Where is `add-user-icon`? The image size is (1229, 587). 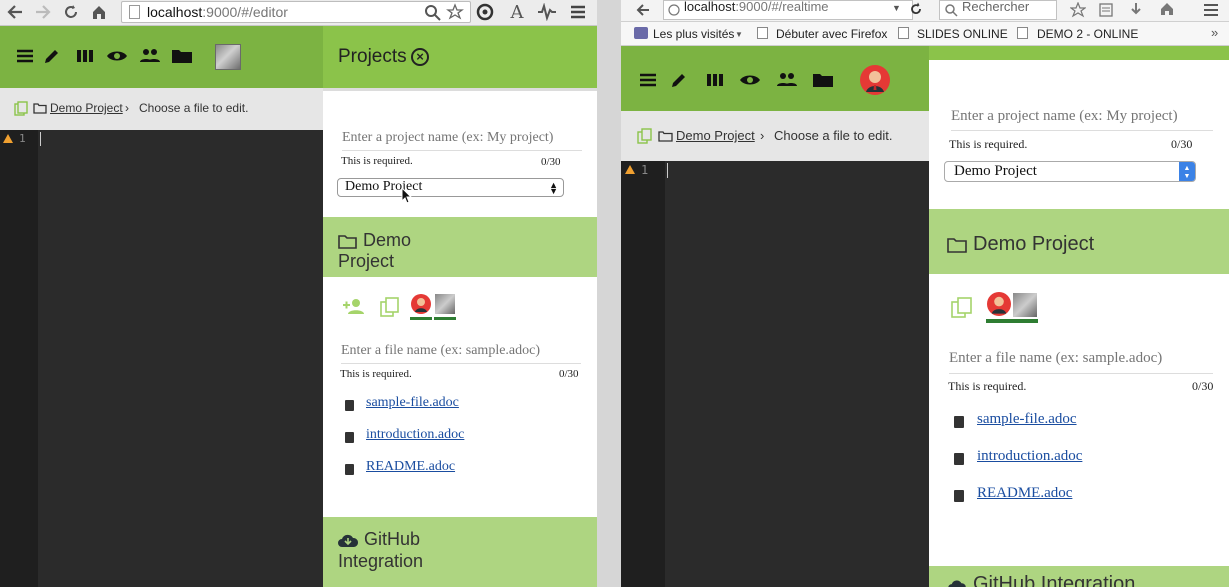 add-user-icon is located at coordinates (354, 306).